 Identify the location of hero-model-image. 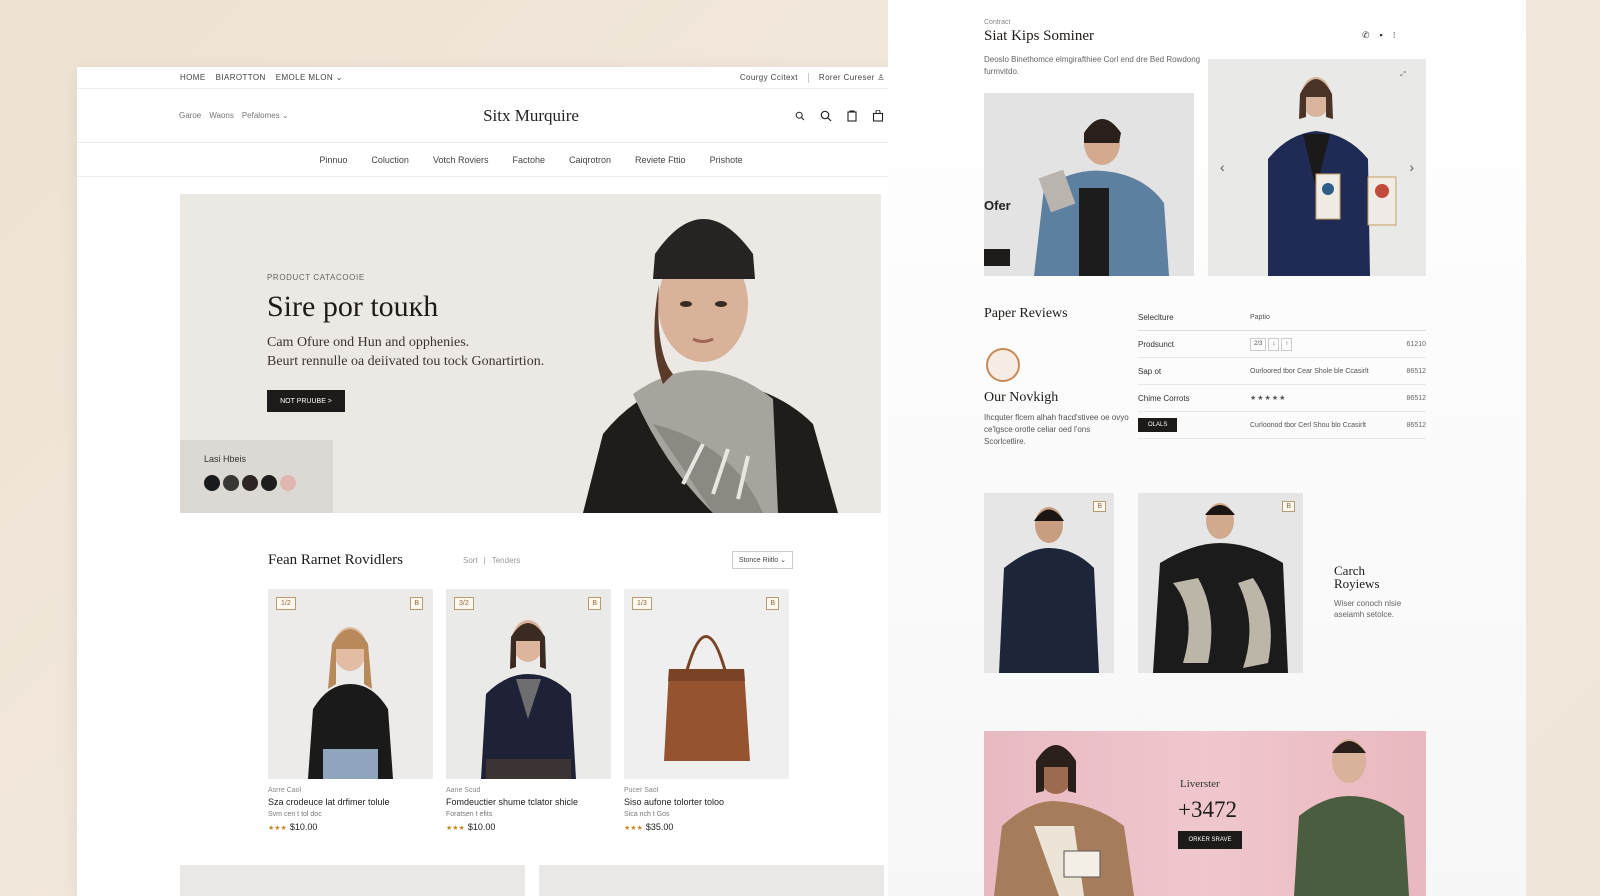
(703, 353).